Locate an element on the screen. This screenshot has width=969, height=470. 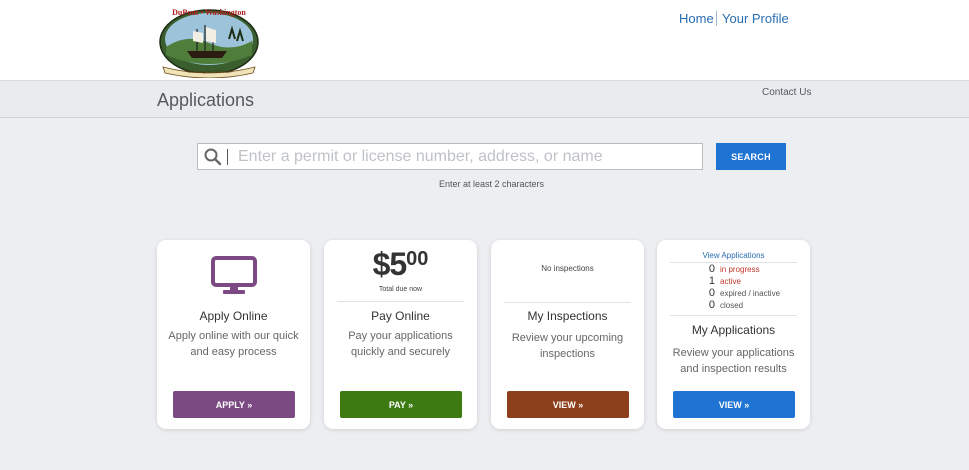
search-box is located at coordinates (450, 156).